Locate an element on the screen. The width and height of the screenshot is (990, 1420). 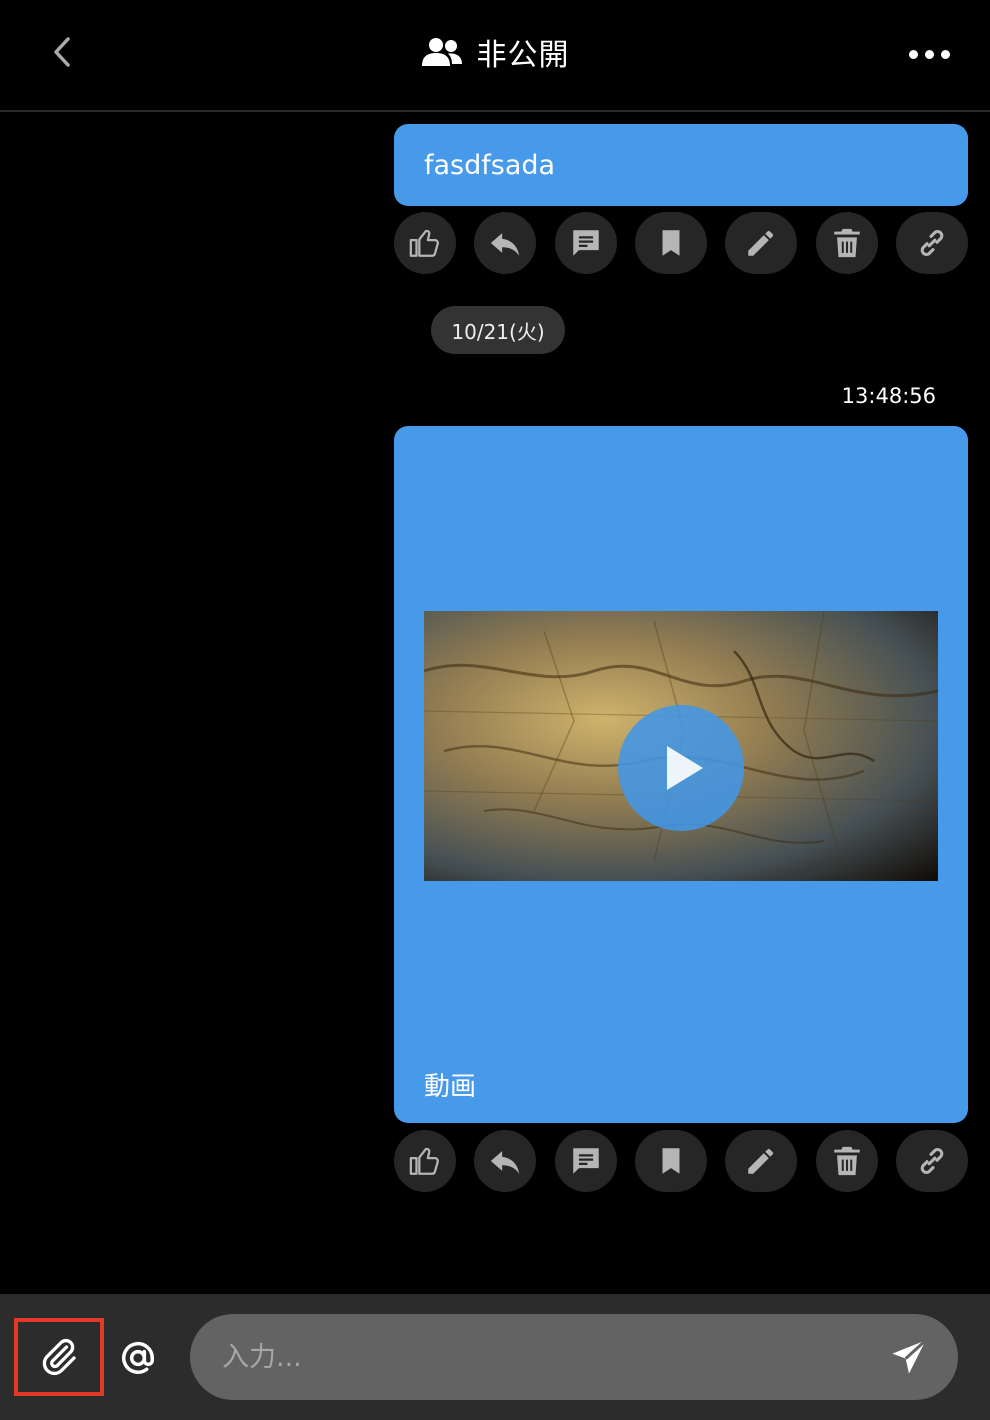
play-button is located at coordinates (681, 768).